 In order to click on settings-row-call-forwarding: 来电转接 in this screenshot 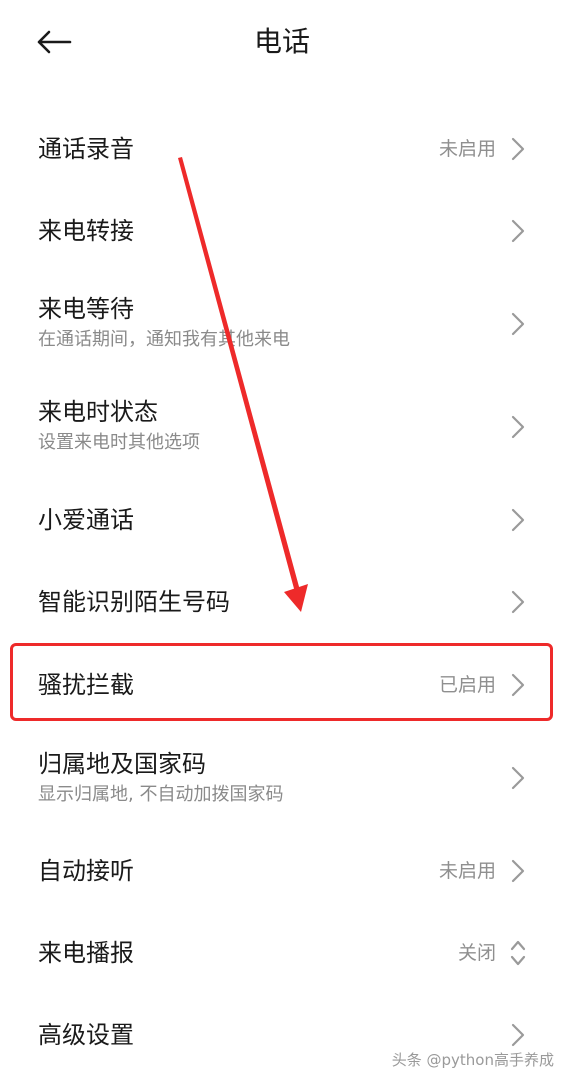, I will do `click(282, 231)`.